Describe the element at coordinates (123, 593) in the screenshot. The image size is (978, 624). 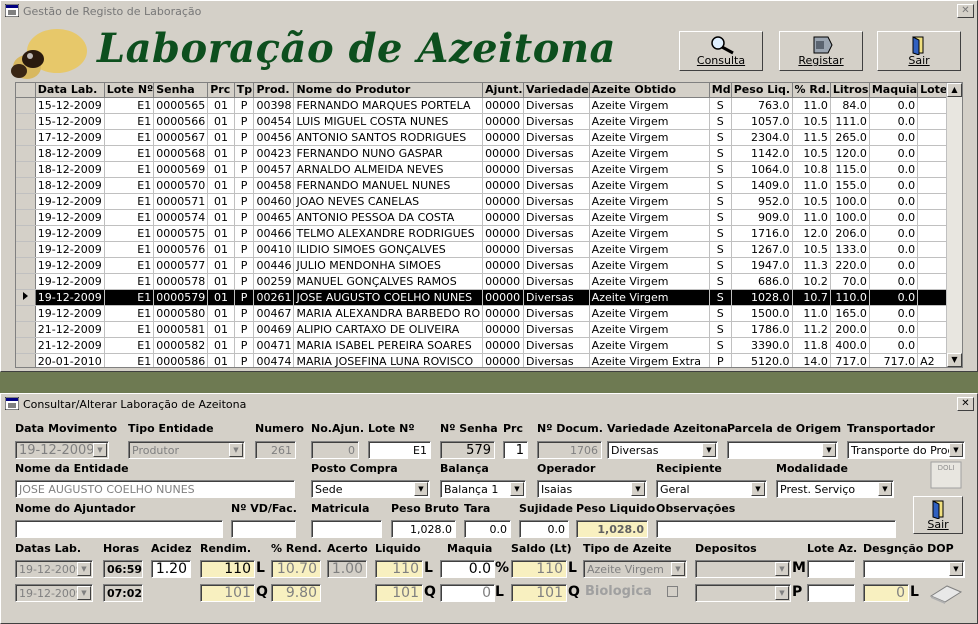
I see `hora-2: 07:02` at that location.